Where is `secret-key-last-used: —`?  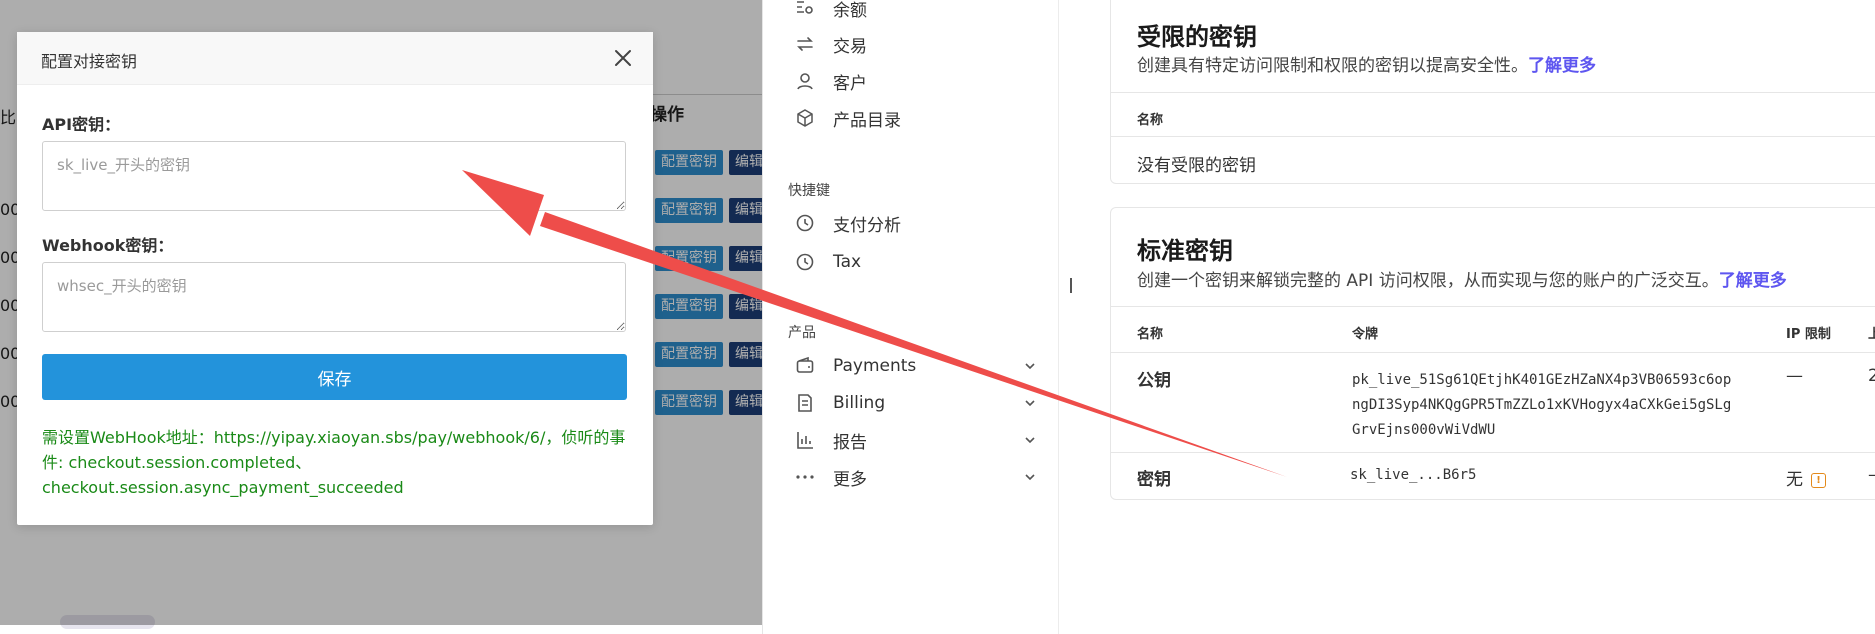 secret-key-last-used: — is located at coordinates (1871, 475).